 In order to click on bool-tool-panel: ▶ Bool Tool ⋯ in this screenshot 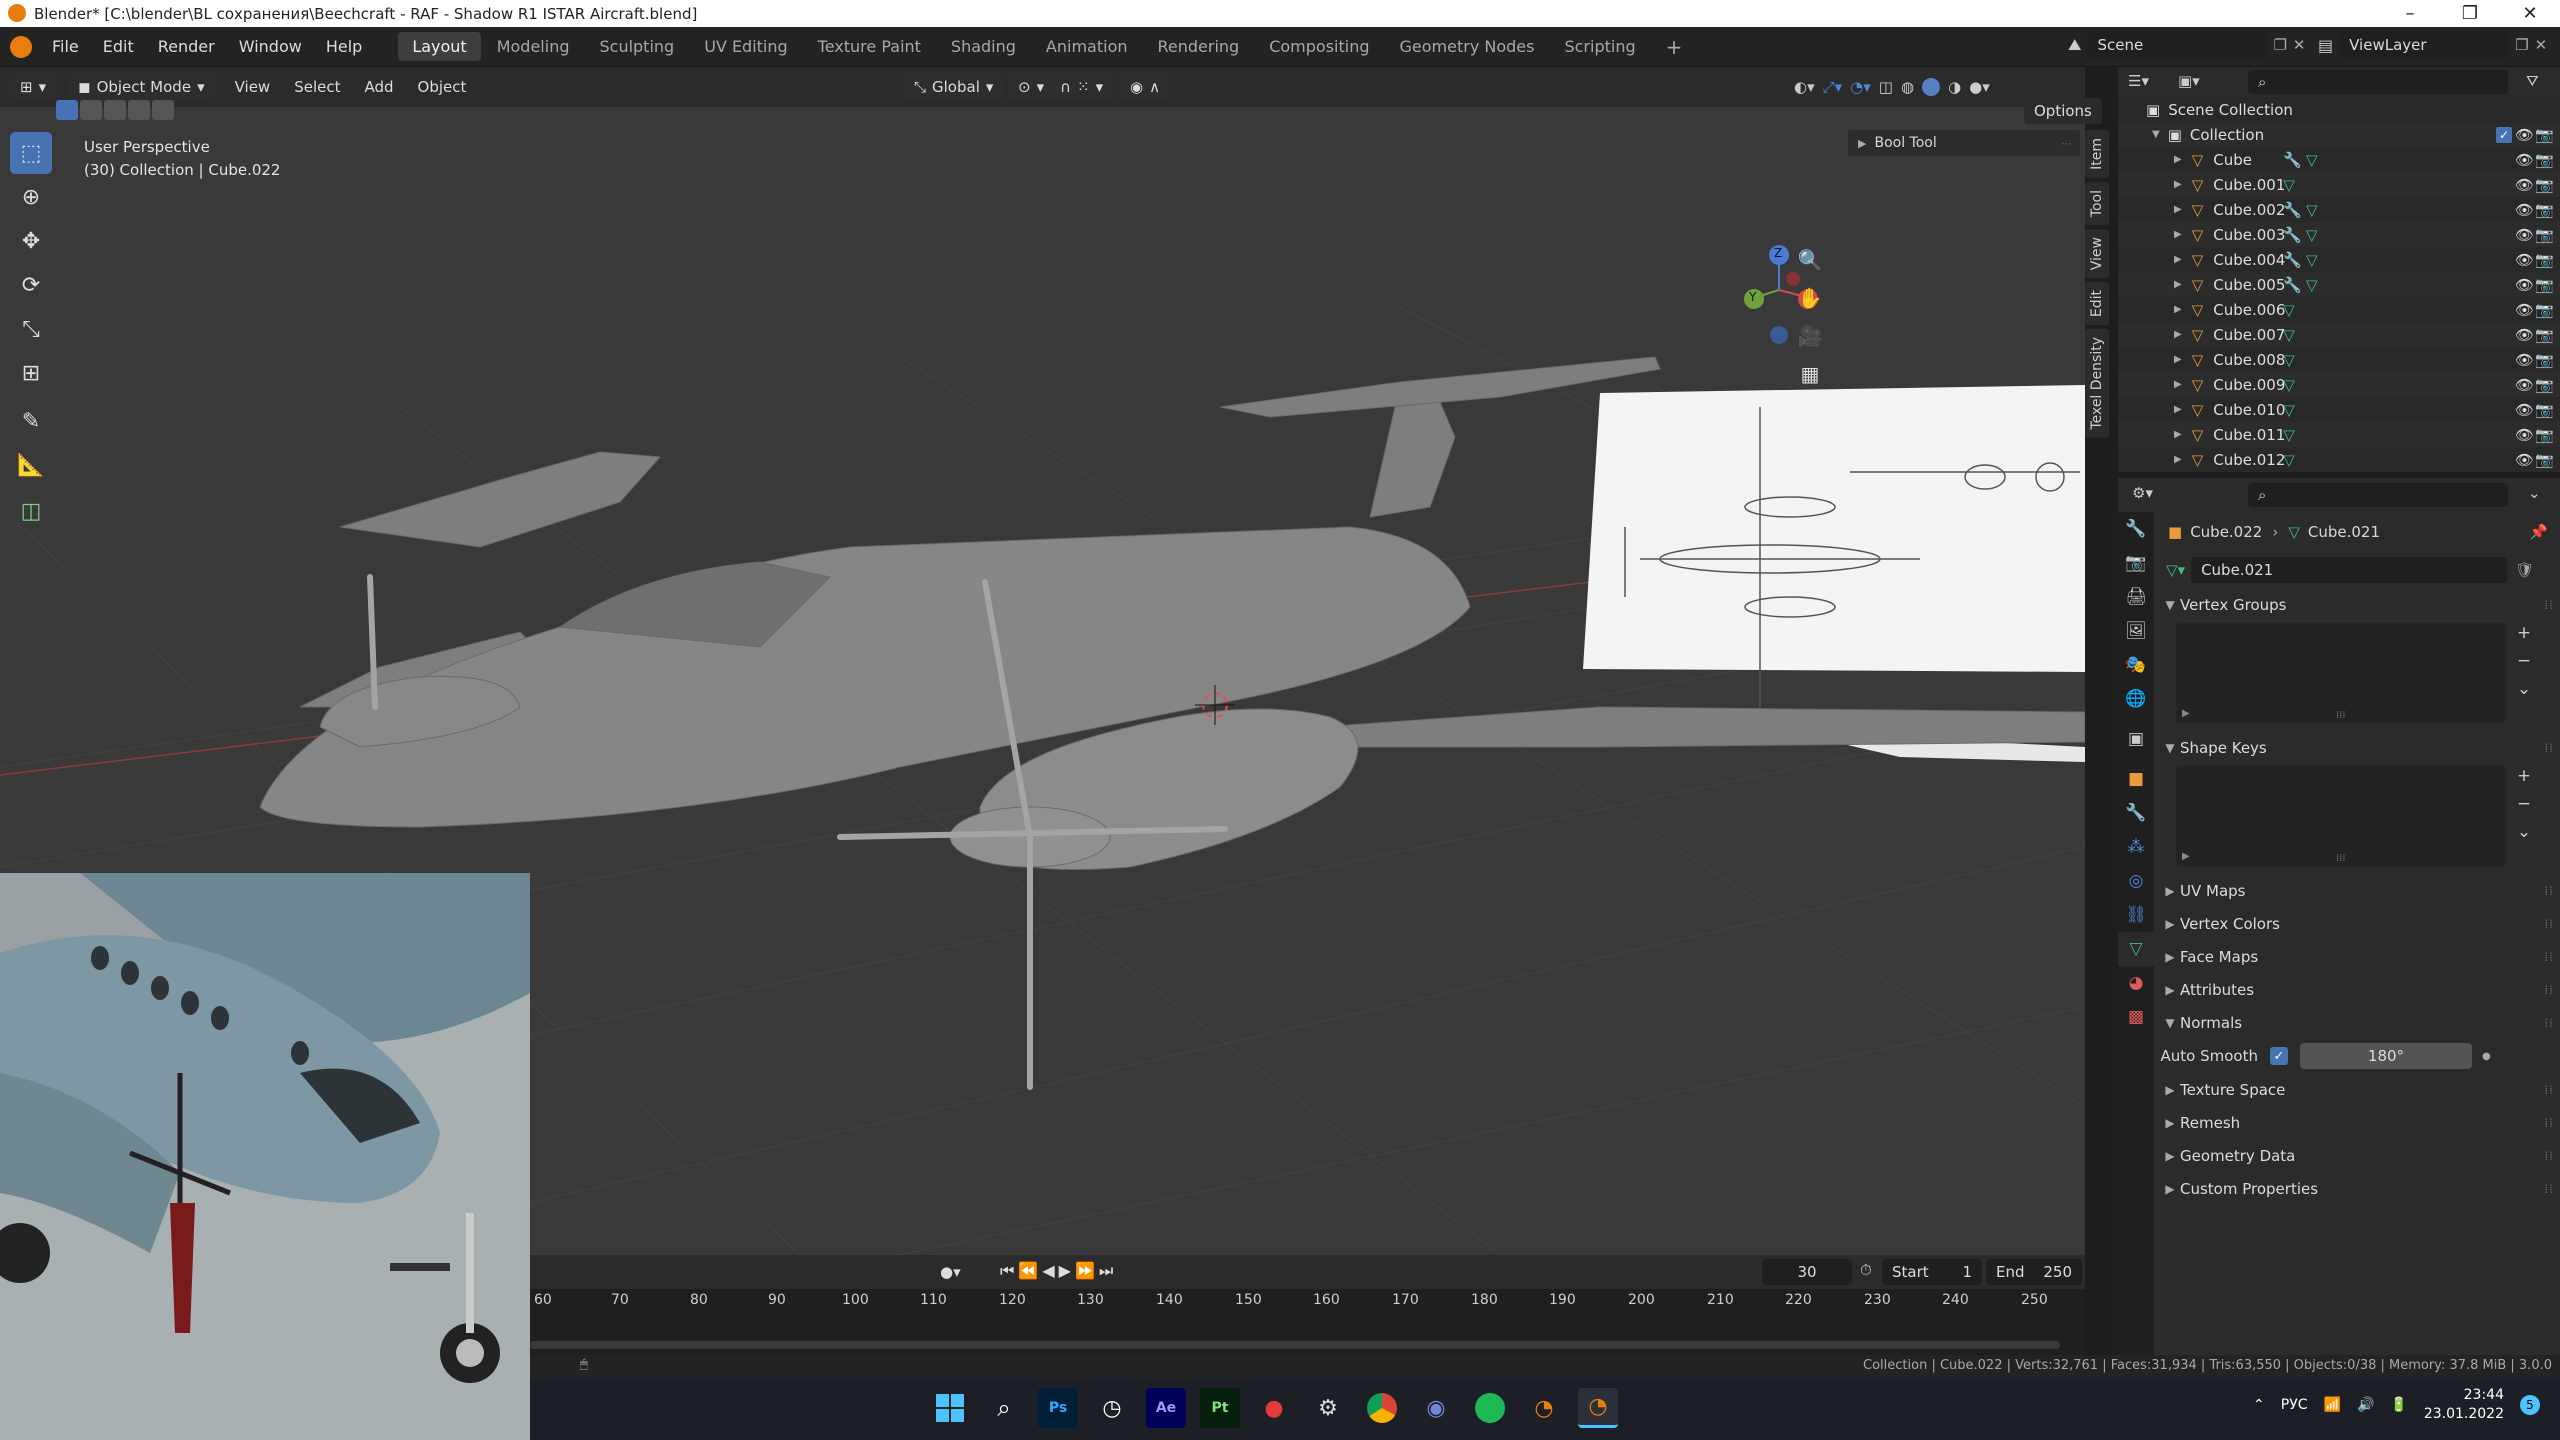, I will do `click(1964, 143)`.